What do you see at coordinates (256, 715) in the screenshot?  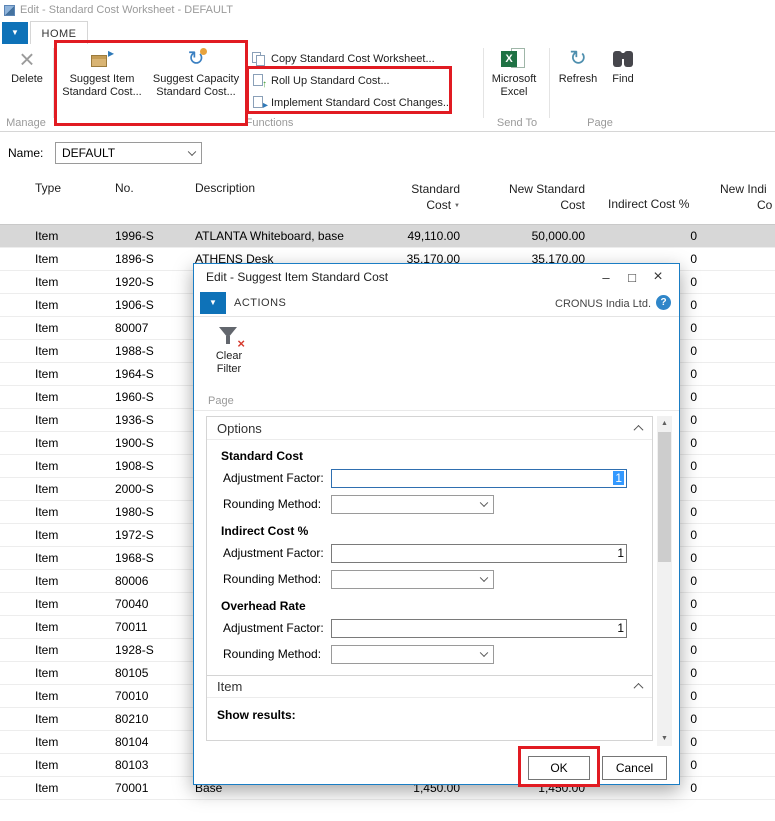 I see `show-results-label: Show results:` at bounding box center [256, 715].